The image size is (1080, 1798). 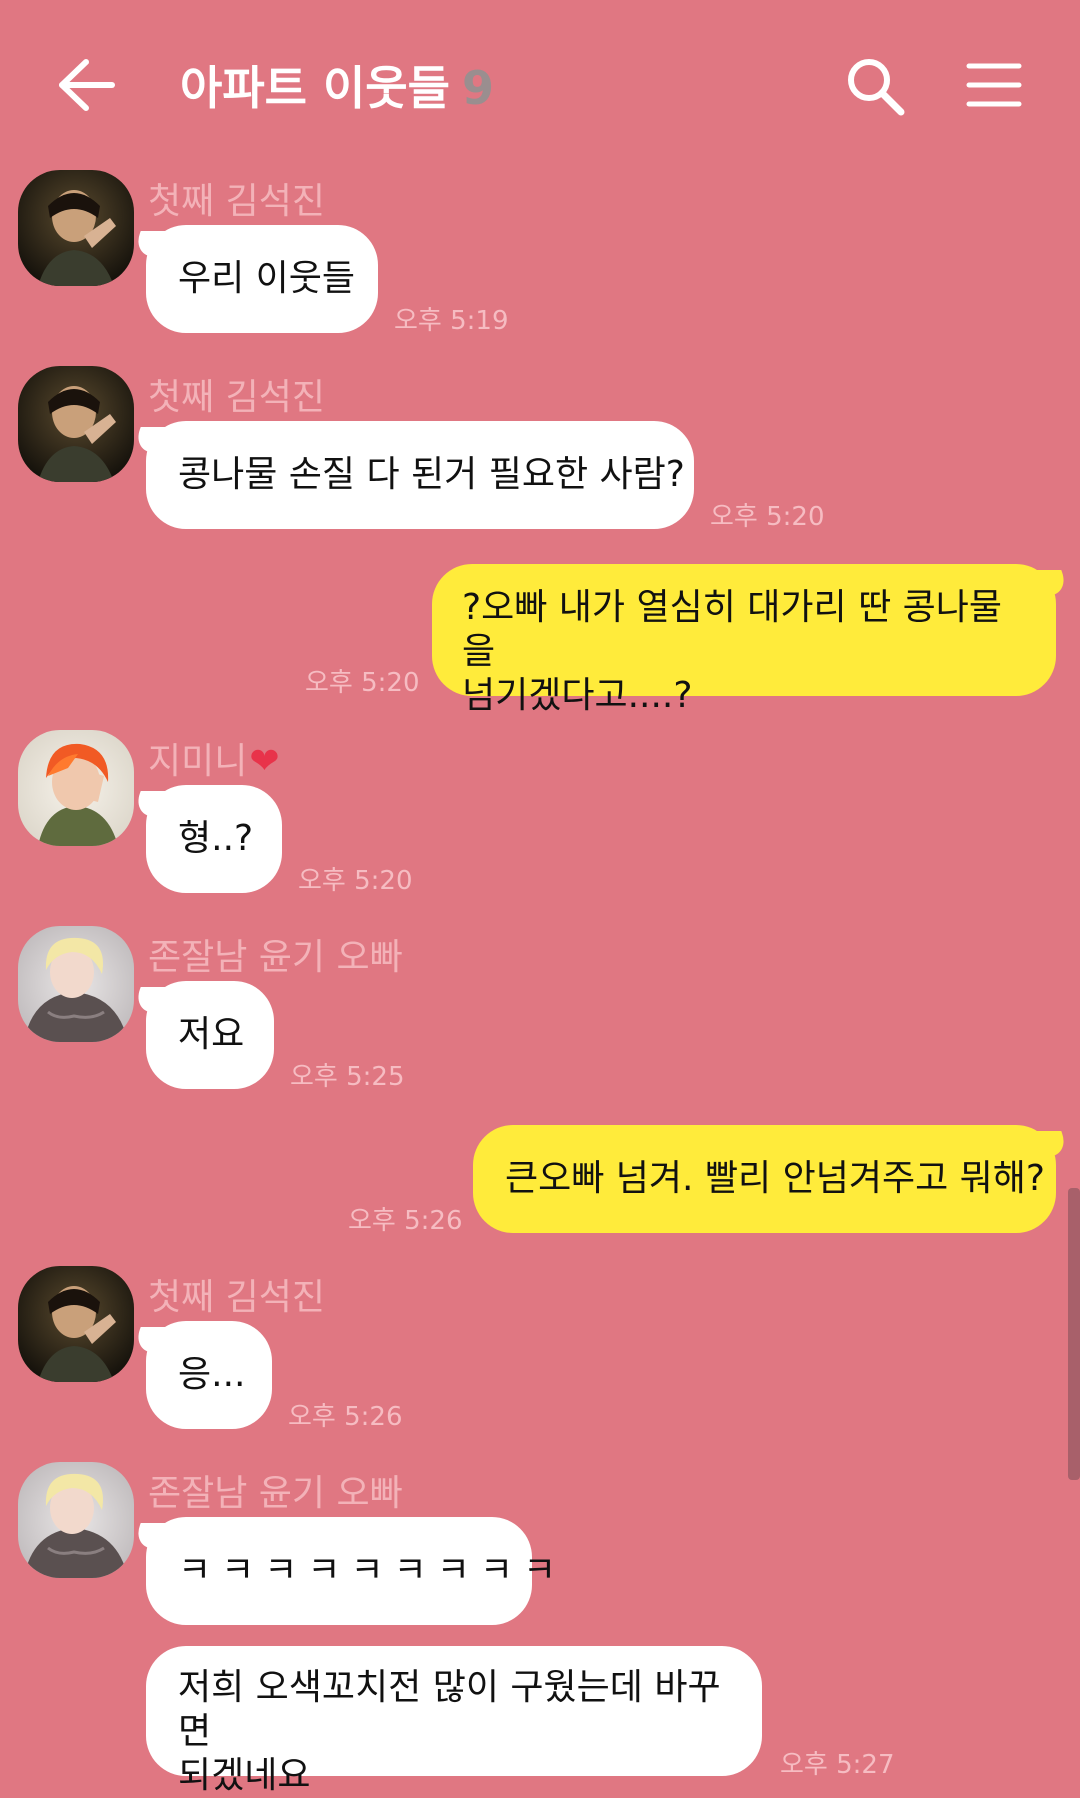 I want to click on message-line: 저희 오색꼬치전 많이 구웠는데 바꾸면, so click(x=449, y=1709).